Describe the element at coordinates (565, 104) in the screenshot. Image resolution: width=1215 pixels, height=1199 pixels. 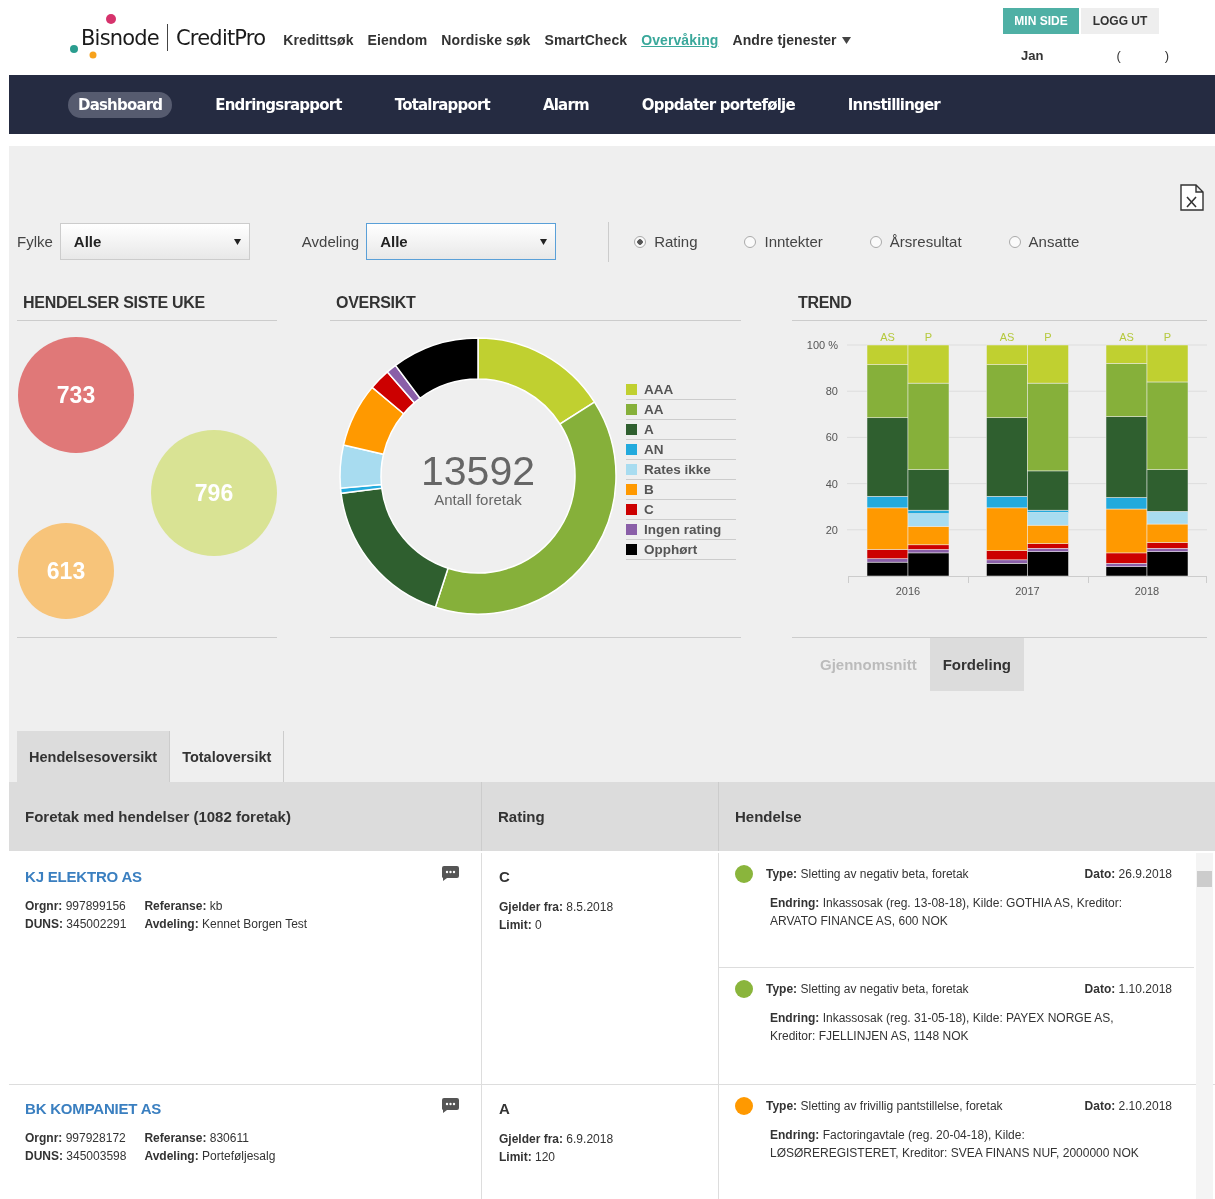
I see `main-nav-tab: Alarm` at that location.